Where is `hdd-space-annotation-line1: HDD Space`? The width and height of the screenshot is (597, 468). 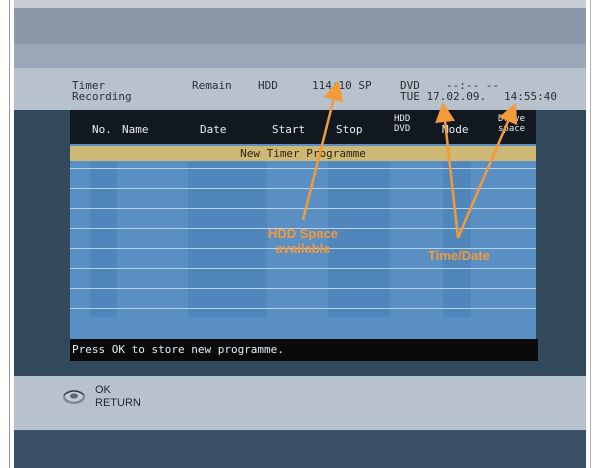 hdd-space-annotation-line1: HDD Space is located at coordinates (303, 233).